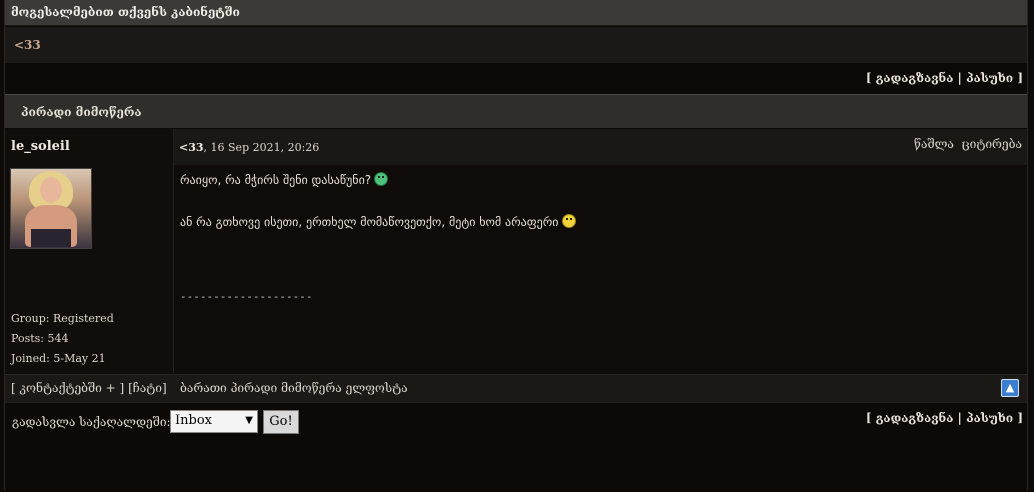 The width and height of the screenshot is (1034, 492). I want to click on post-date: , 16 Sep 2021, 20:26, so click(261, 147).